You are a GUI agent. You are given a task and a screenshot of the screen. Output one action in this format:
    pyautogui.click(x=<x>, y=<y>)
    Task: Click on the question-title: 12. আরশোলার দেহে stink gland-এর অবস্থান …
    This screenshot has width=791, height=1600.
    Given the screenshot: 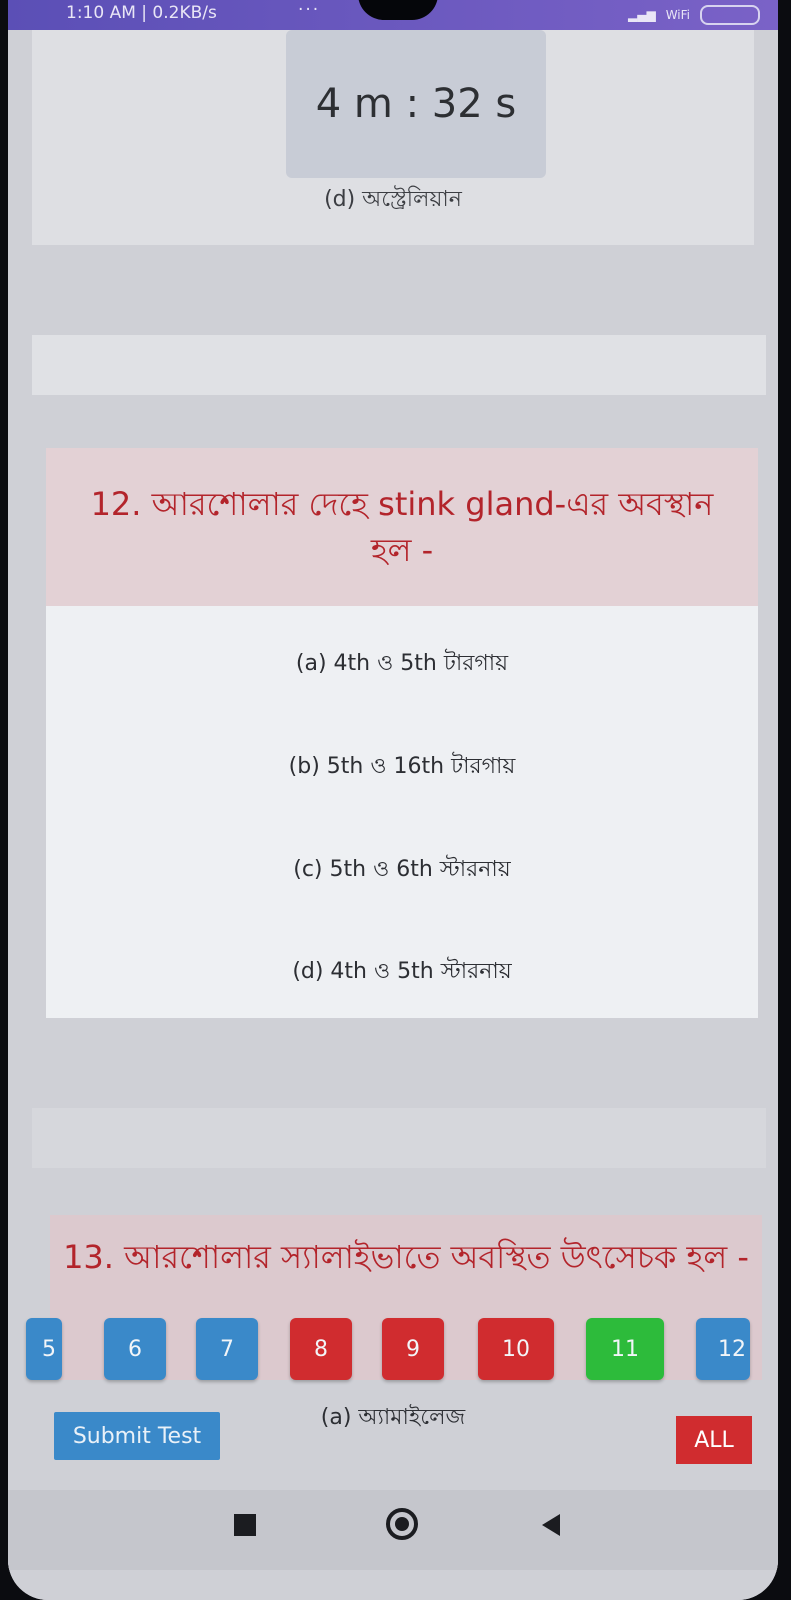 What is the action you would take?
    pyautogui.click(x=402, y=527)
    